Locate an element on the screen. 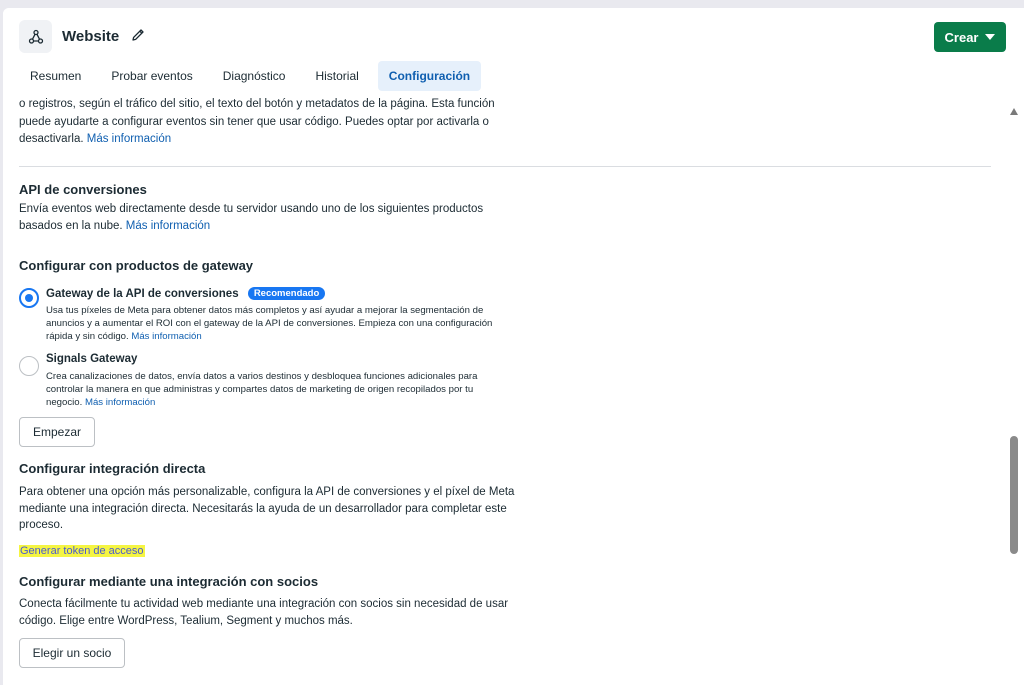 The width and height of the screenshot is (1024, 685). network-icon is located at coordinates (35, 36).